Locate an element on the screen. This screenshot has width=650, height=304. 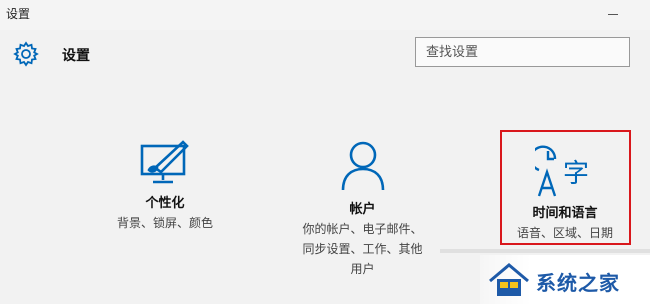
personalization-icon is located at coordinates (164, 162).